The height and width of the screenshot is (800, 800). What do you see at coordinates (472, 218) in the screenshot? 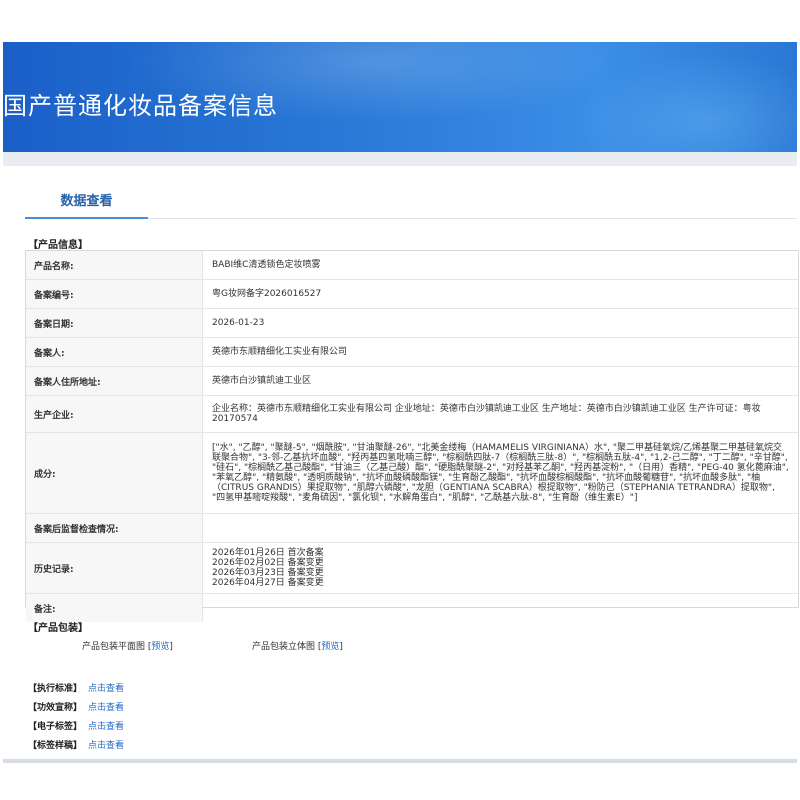
I see `tab-divider` at bounding box center [472, 218].